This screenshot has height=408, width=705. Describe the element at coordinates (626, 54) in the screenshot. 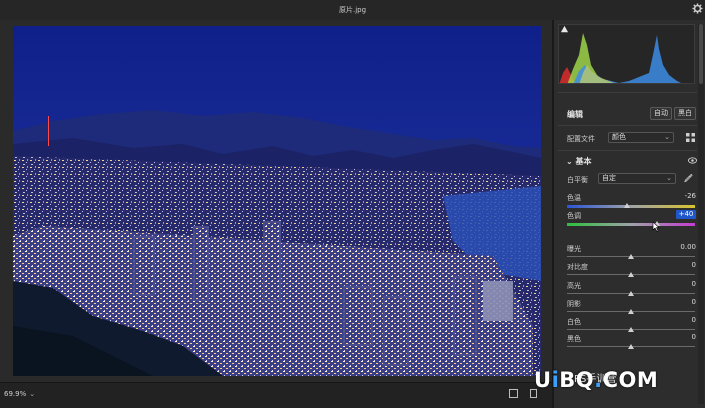

I see `histogram` at that location.